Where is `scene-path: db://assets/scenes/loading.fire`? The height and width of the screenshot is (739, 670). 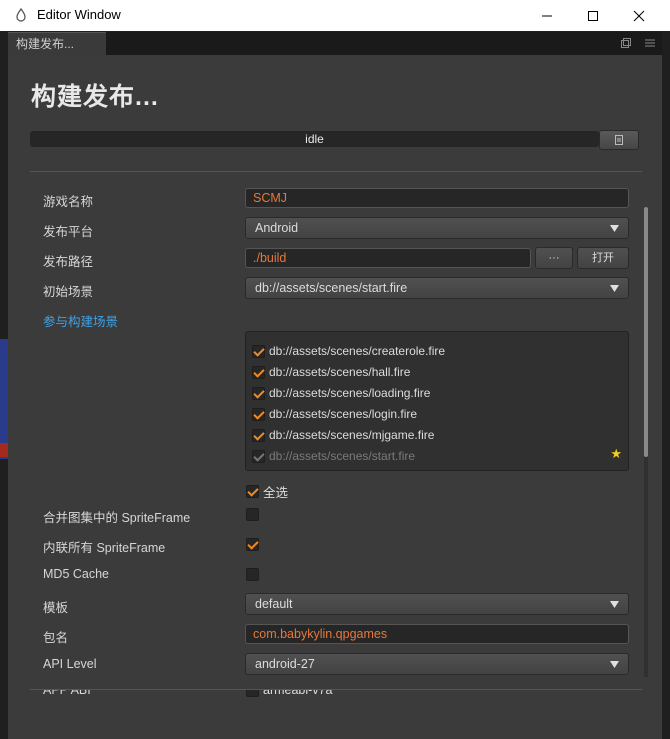
scene-path: db://assets/scenes/loading.fire is located at coordinates (350, 393).